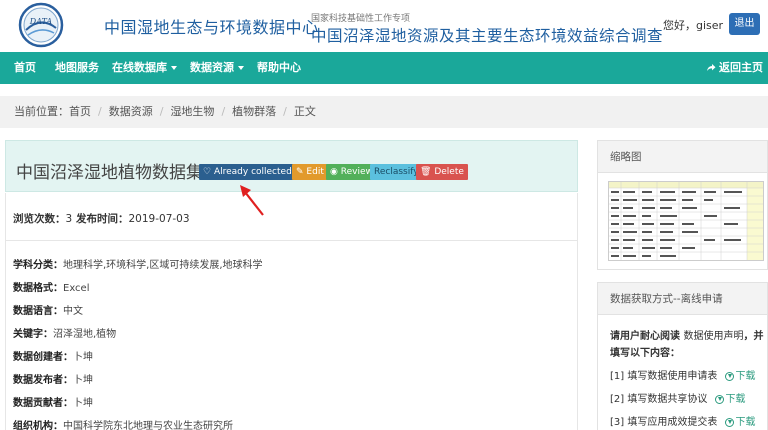 This screenshot has width=768, height=430. I want to click on data-center-logo: DATA, so click(41, 25).